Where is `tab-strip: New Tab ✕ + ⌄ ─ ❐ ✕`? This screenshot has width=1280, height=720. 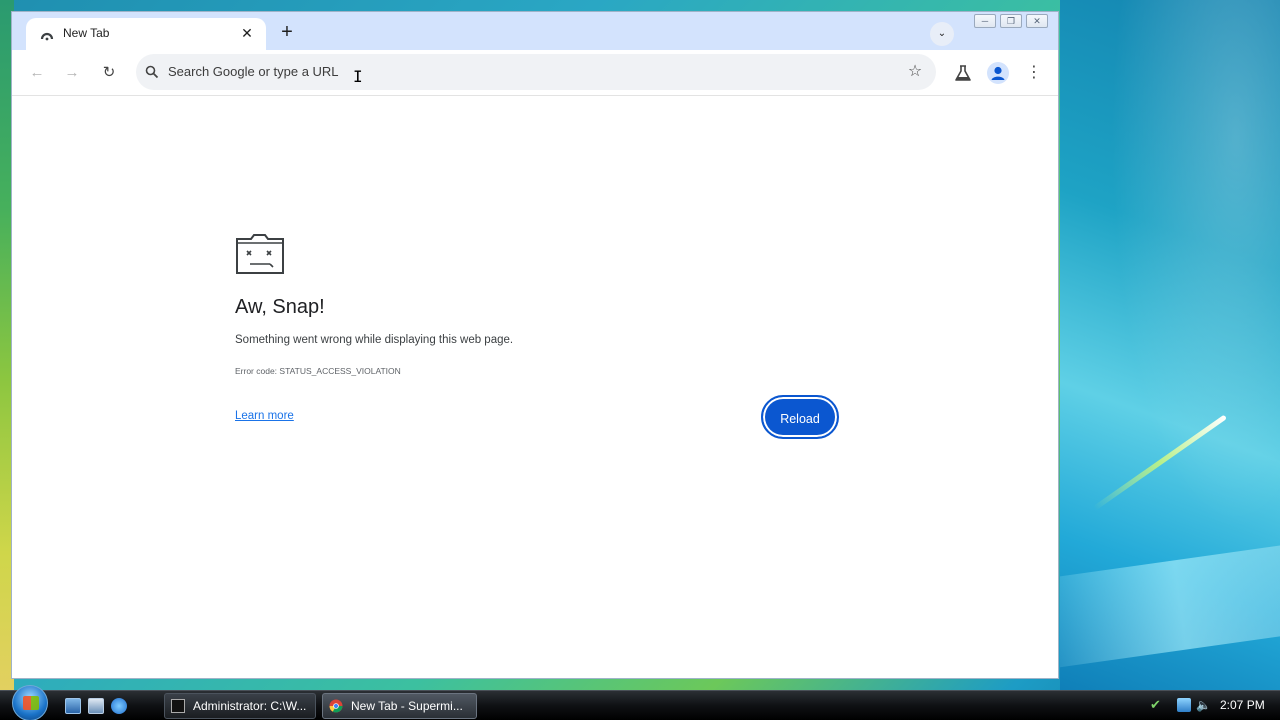 tab-strip: New Tab ✕ + ⌄ ─ ❐ ✕ is located at coordinates (535, 31).